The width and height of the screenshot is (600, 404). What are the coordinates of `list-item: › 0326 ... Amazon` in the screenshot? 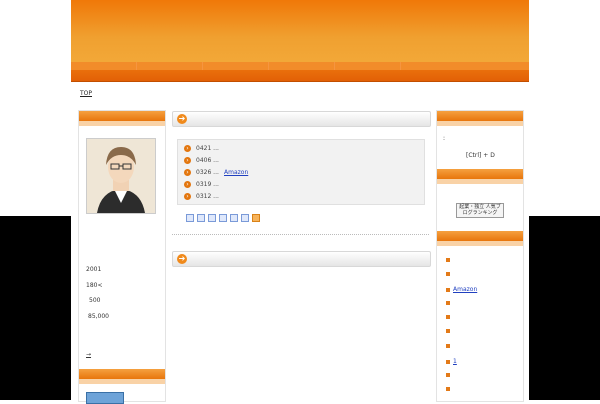 It's located at (216, 172).